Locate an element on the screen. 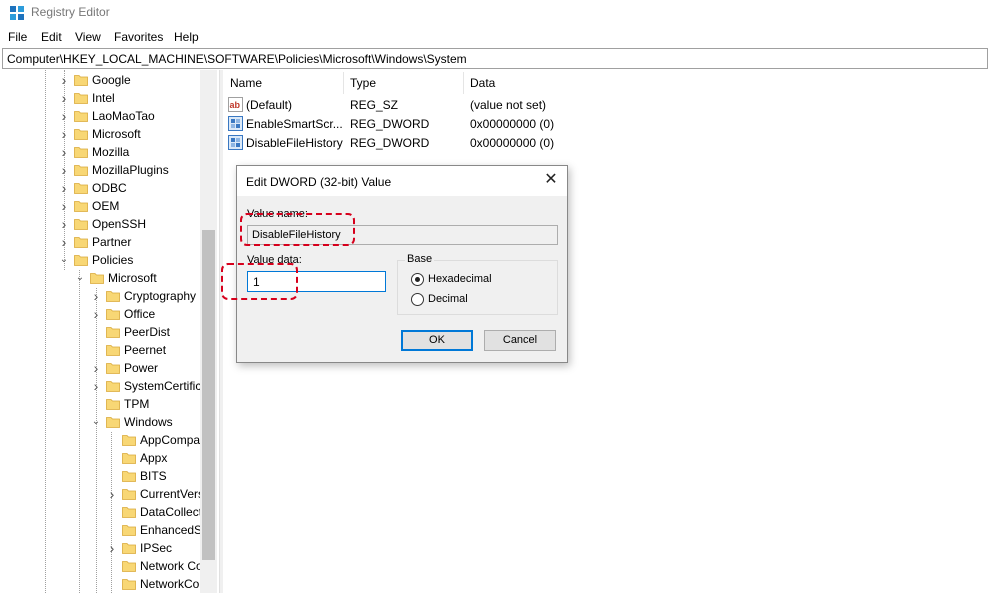 The image size is (988, 593). tree-item-label: Partner is located at coordinates (112, 242).